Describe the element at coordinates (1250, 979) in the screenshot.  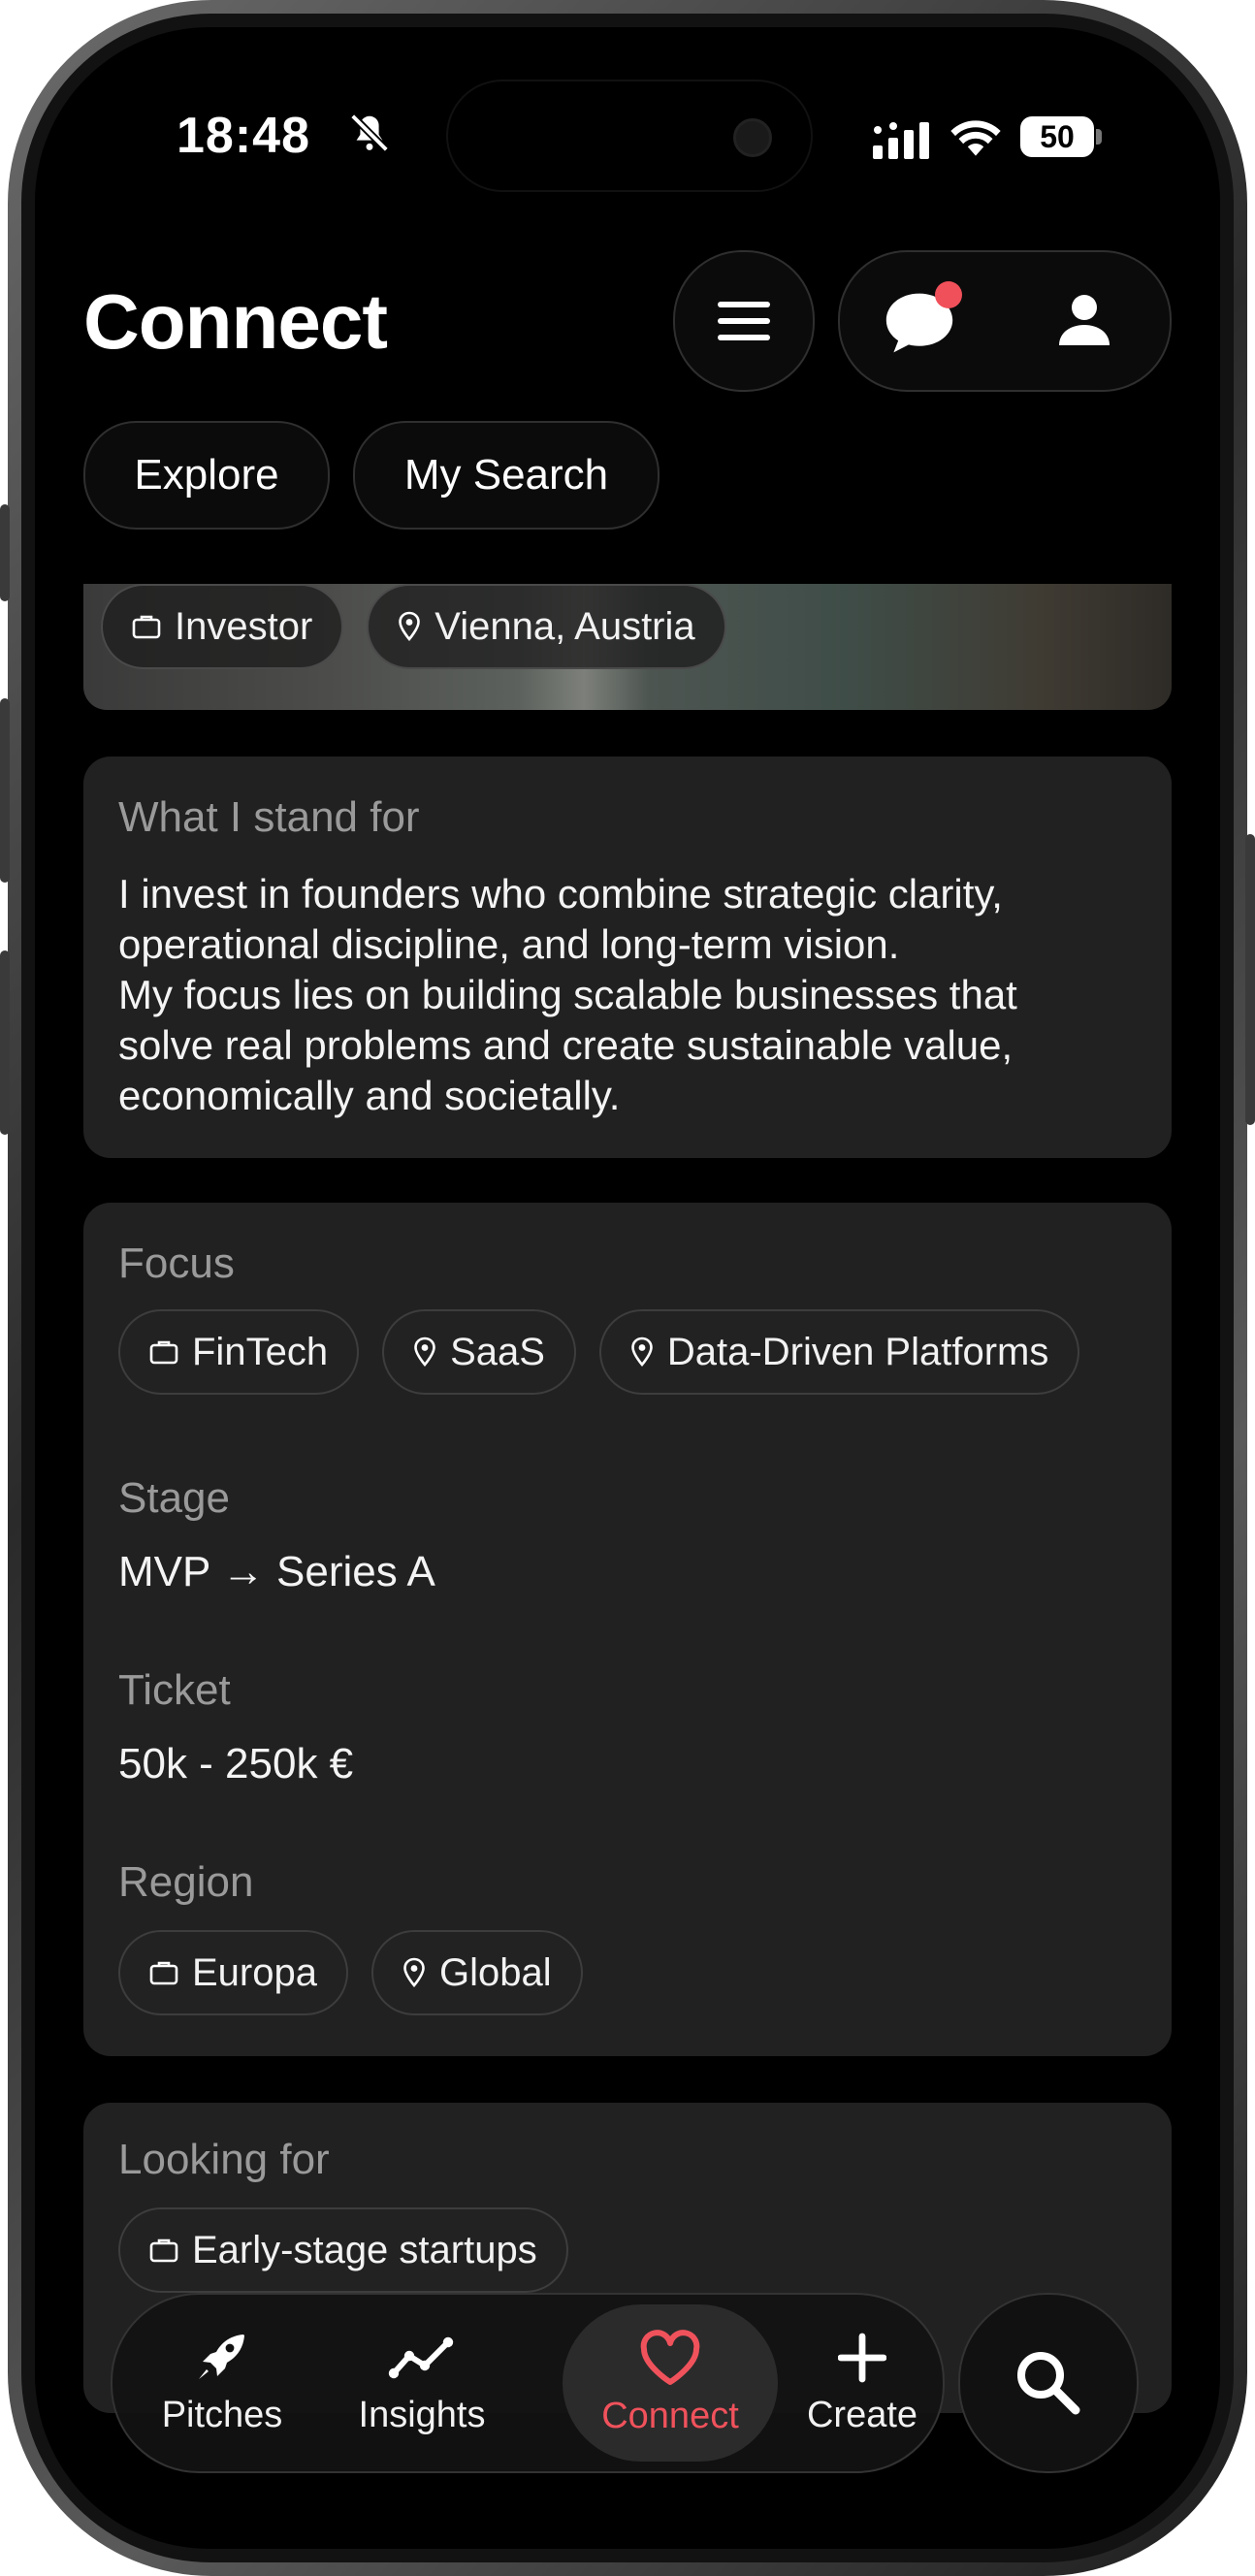
I see `power-button` at that location.